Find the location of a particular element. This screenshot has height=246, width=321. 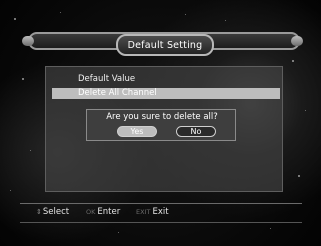

menu-item-label: Default Value is located at coordinates (107, 79).